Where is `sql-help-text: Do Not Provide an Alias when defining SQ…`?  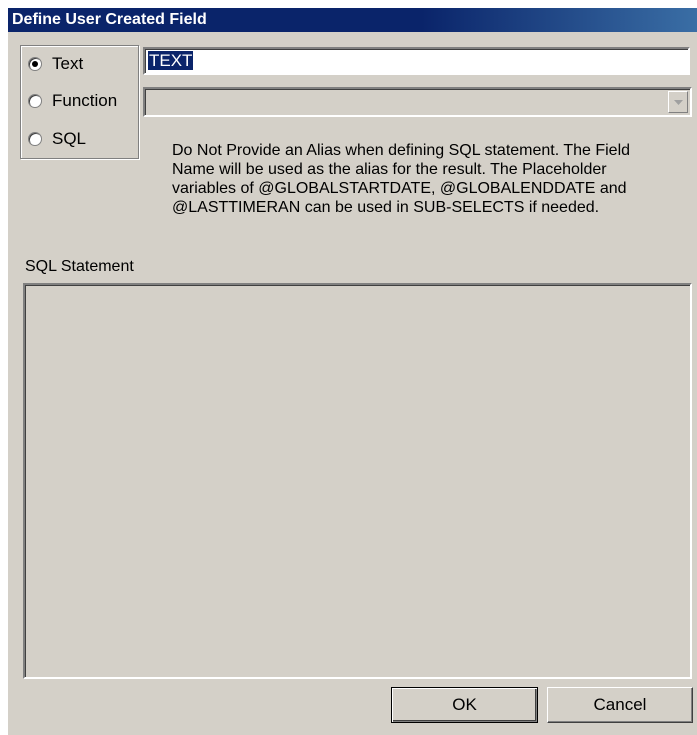 sql-help-text: Do Not Provide an Alias when defining SQ… is located at coordinates (401, 179).